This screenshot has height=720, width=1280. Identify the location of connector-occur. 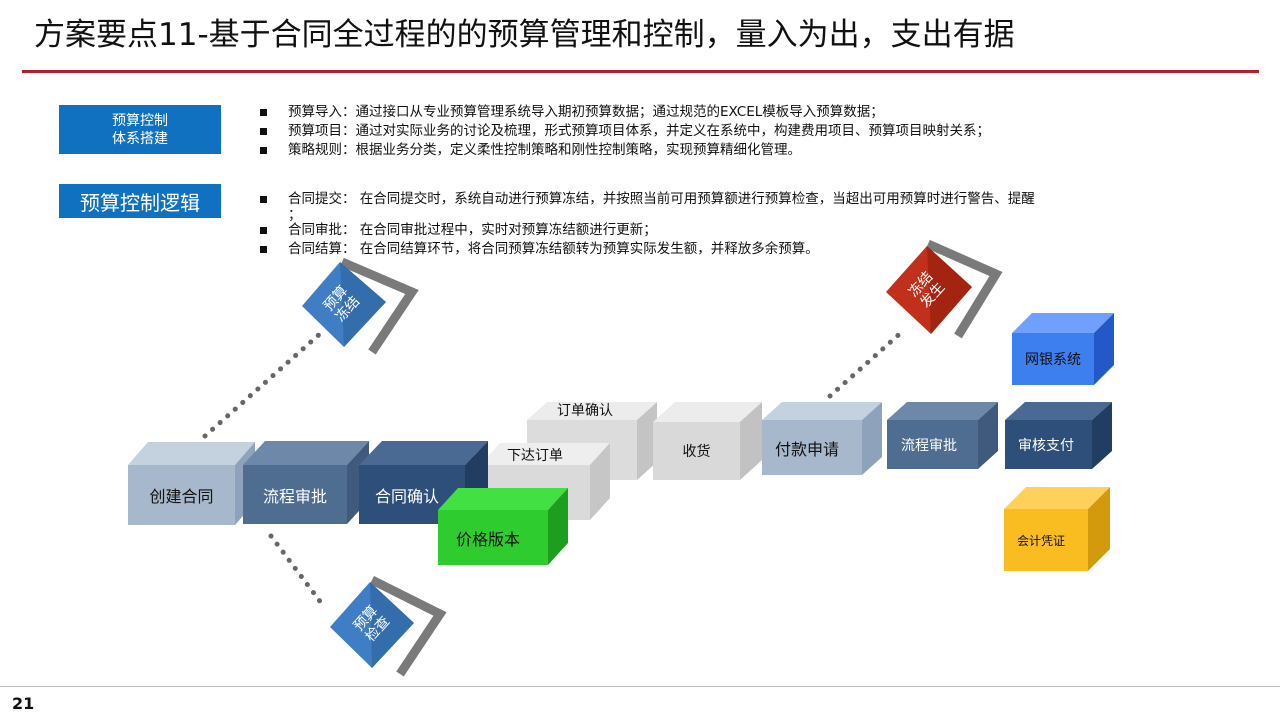
(867, 363).